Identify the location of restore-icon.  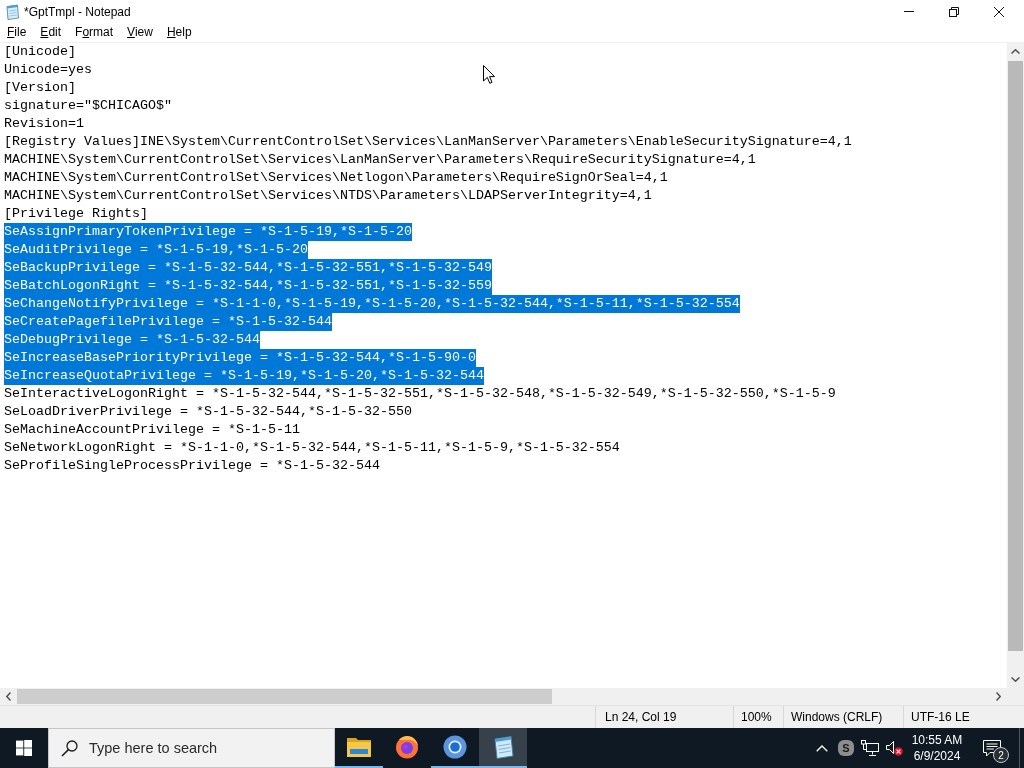
(953, 11).